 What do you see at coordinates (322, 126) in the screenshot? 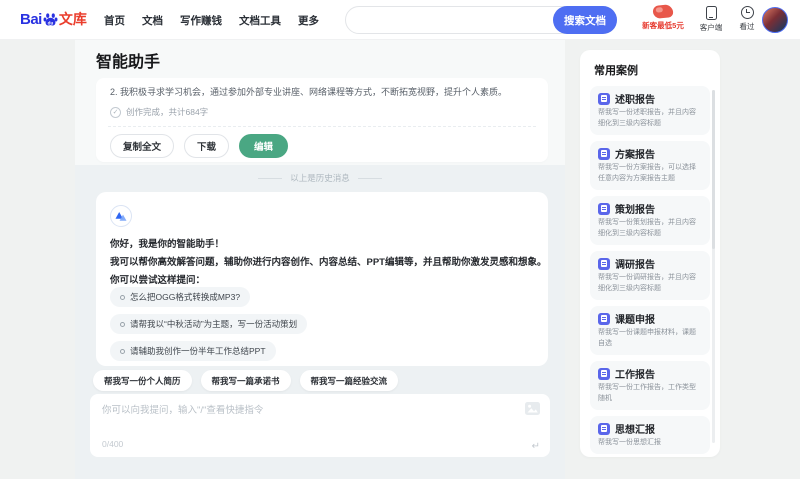
I see `card-separator` at bounding box center [322, 126].